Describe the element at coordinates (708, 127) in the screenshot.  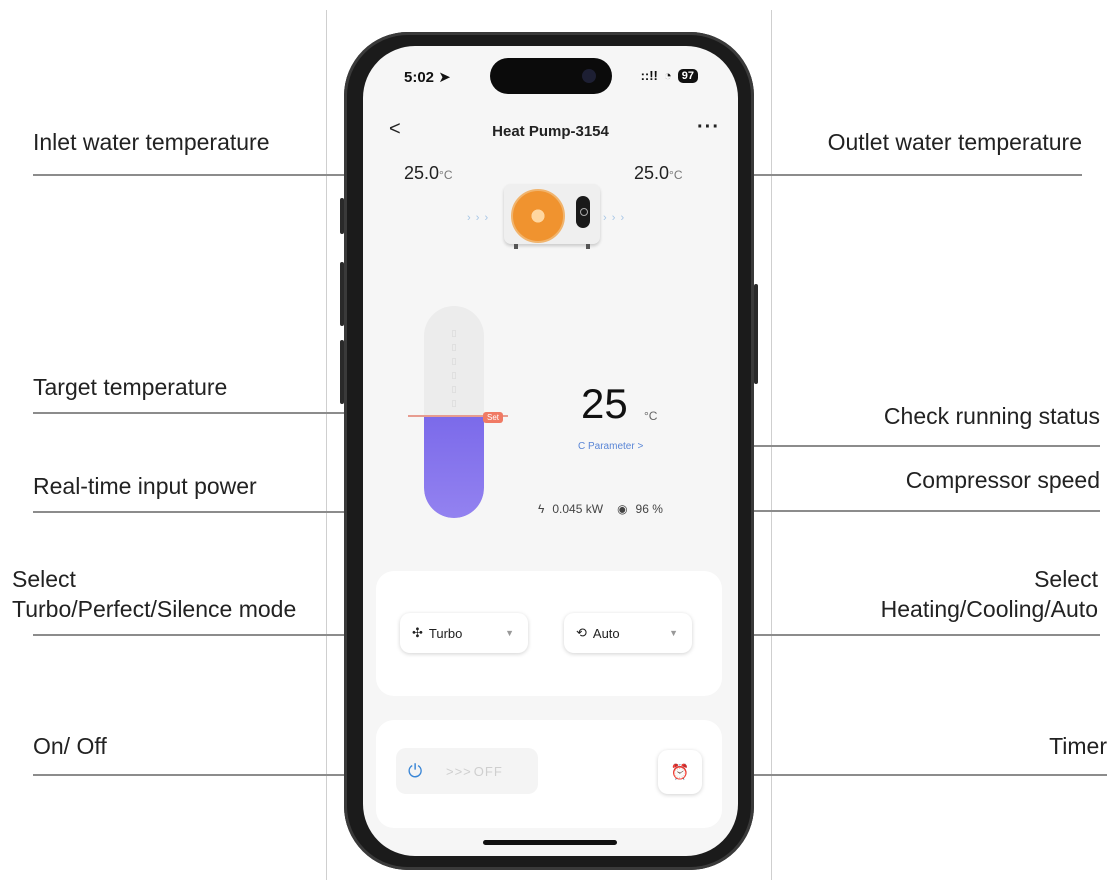
I see `more-menu-button: ···` at that location.